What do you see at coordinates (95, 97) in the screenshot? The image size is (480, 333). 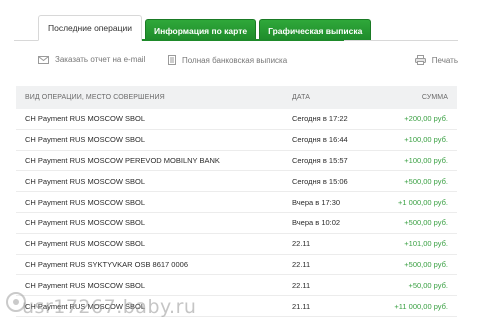 I see `header-operation: ВИД ОПЕРАЦИИ, МЕСТО СОВЕРШЕНИЯ` at bounding box center [95, 97].